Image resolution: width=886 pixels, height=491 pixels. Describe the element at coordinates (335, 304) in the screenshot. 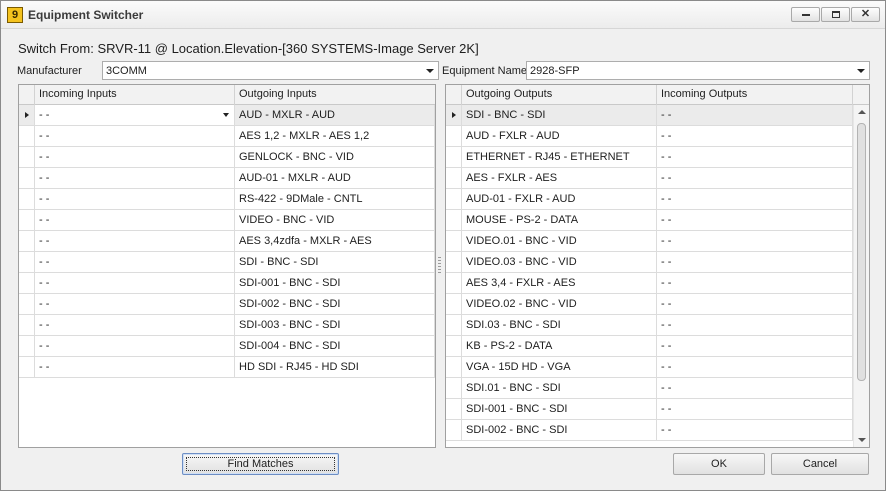

I see `table-cell: SDI-002 - BNC - SDI` at that location.